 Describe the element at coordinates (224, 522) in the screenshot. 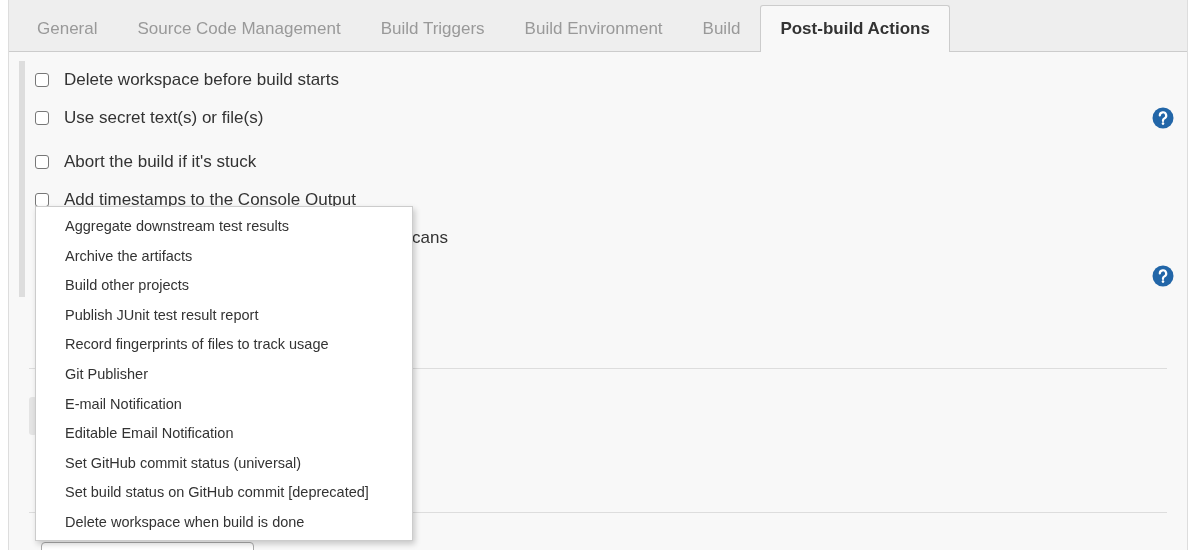

I see `menu-item: Delete workspace when build is done` at that location.